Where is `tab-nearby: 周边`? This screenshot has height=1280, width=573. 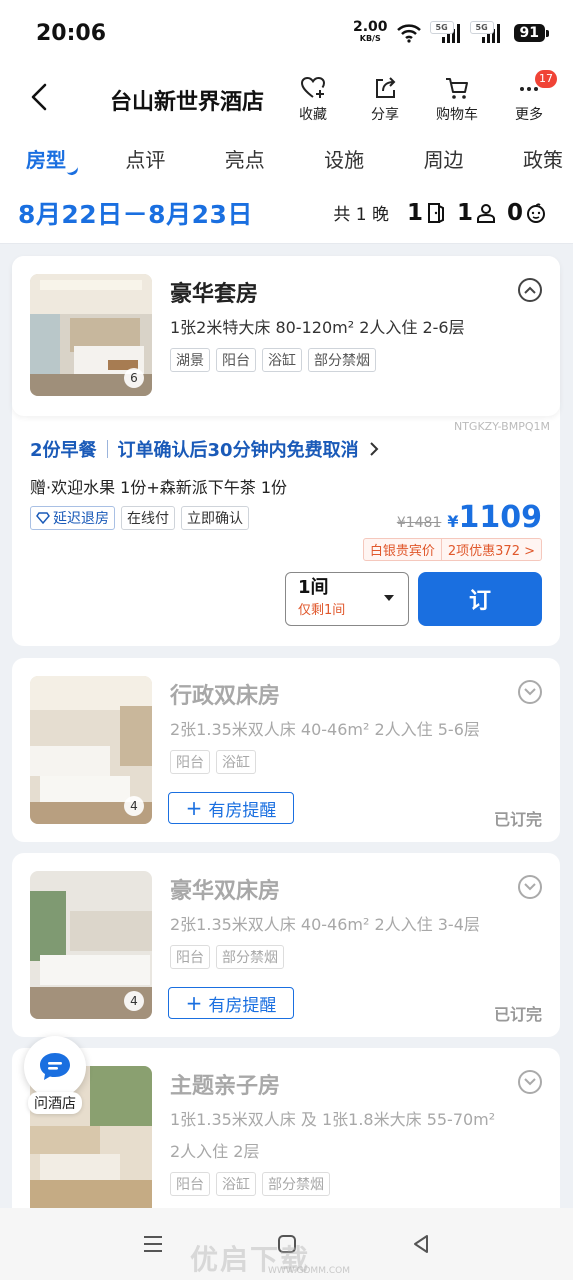
tab-nearby: 周边 is located at coordinates (444, 158).